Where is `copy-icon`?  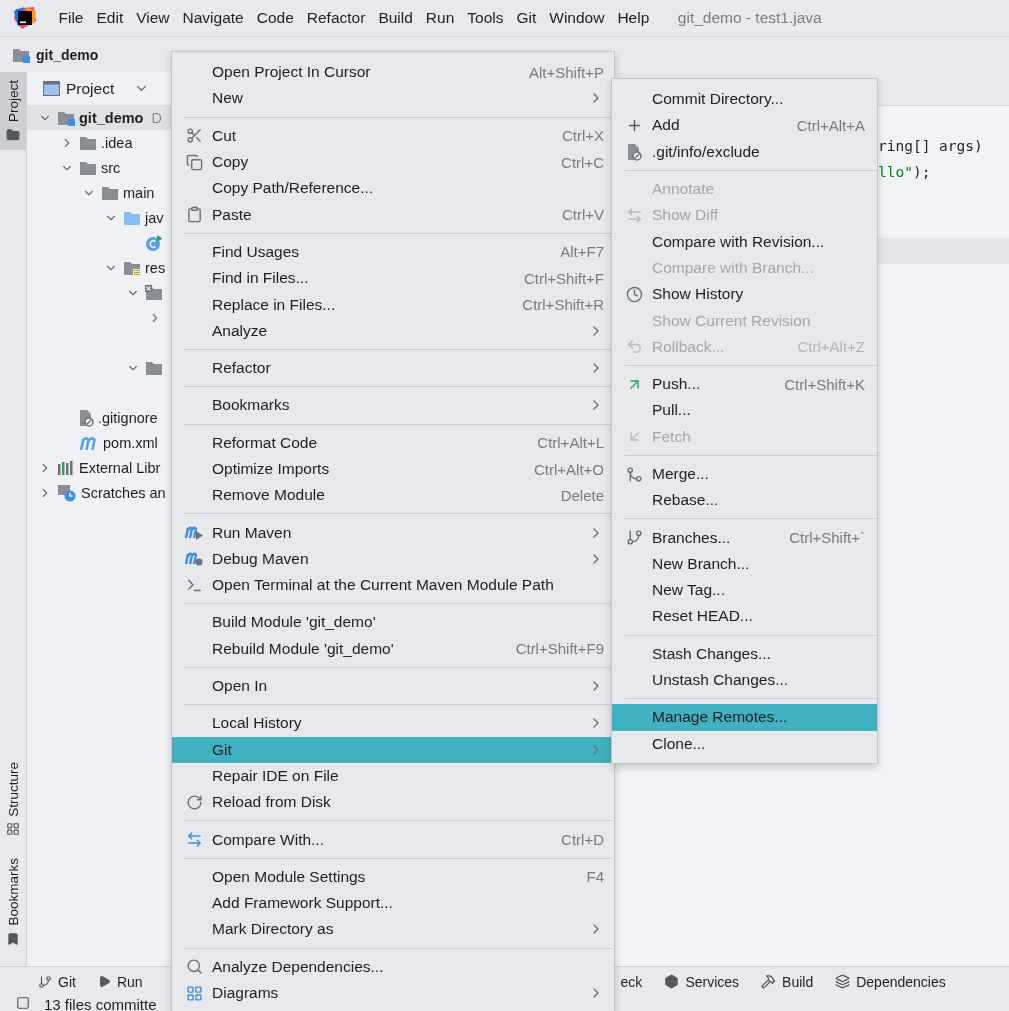
copy-icon is located at coordinates (194, 162).